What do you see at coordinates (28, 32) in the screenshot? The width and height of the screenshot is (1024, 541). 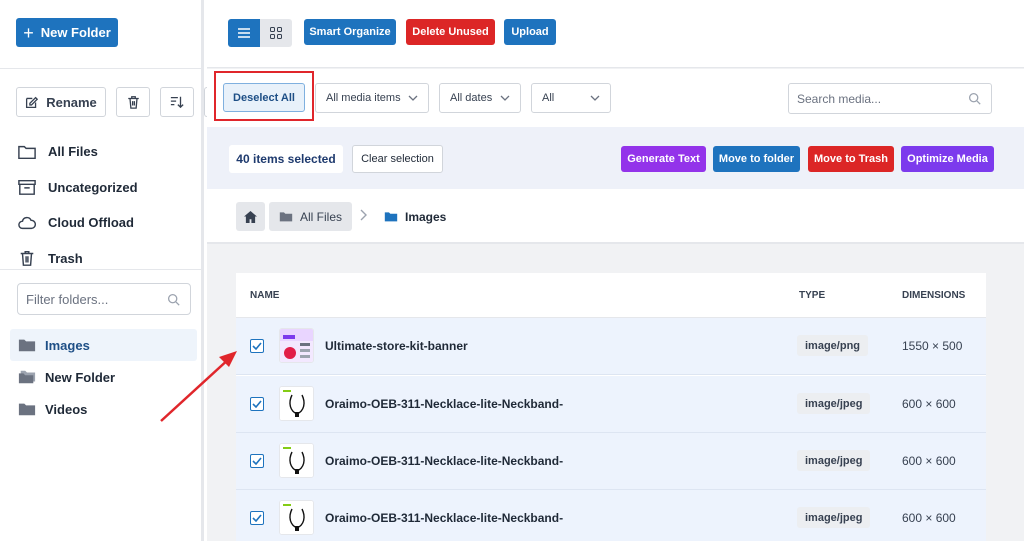 I see `plus-icon: +` at bounding box center [28, 32].